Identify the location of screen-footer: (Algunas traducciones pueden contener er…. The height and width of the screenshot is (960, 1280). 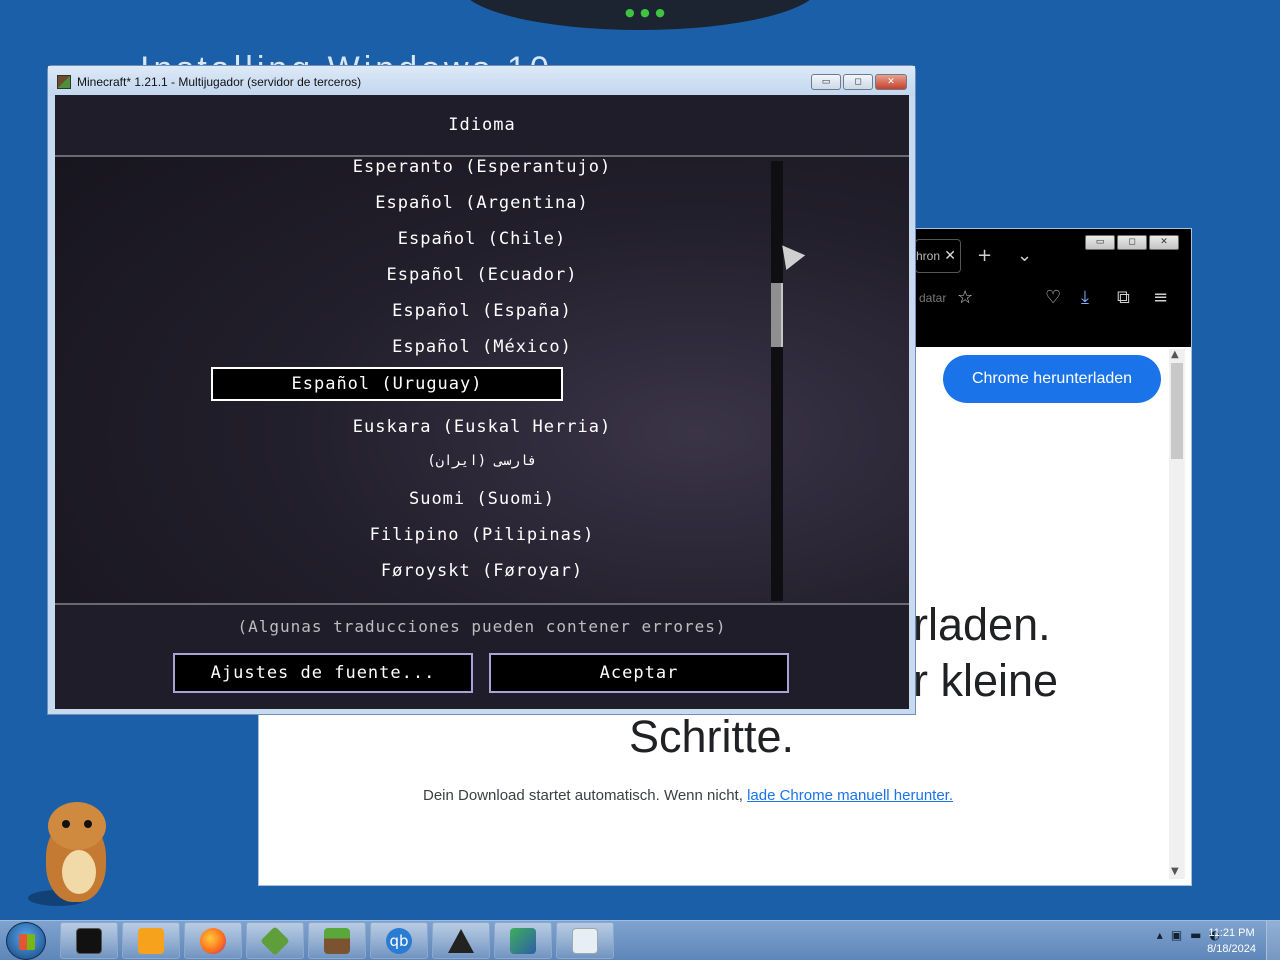
(482, 656).